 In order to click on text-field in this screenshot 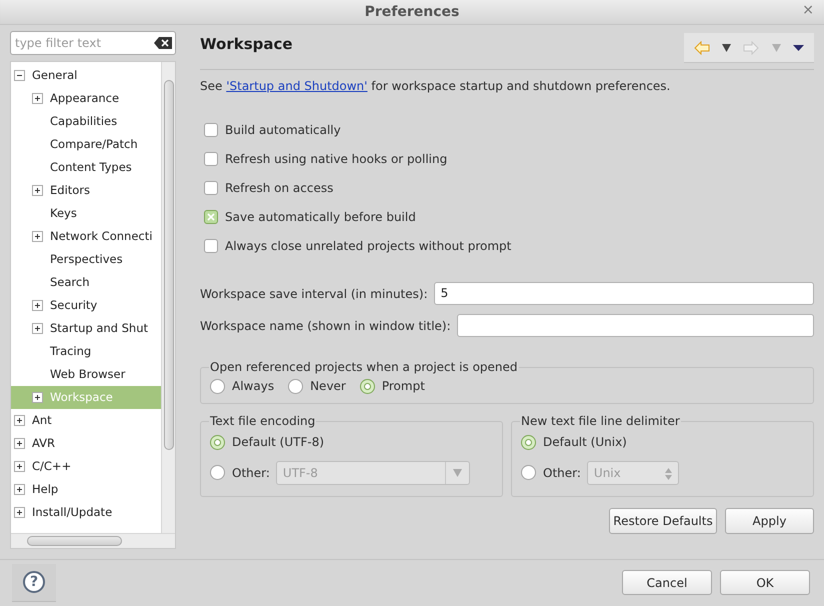, I will do `click(635, 325)`.